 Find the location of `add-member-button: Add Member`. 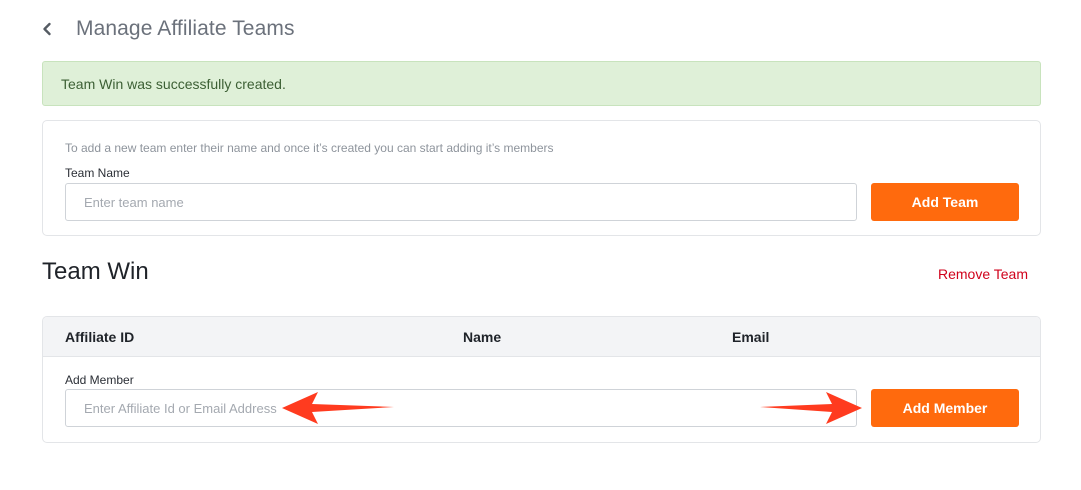

add-member-button: Add Member is located at coordinates (945, 408).